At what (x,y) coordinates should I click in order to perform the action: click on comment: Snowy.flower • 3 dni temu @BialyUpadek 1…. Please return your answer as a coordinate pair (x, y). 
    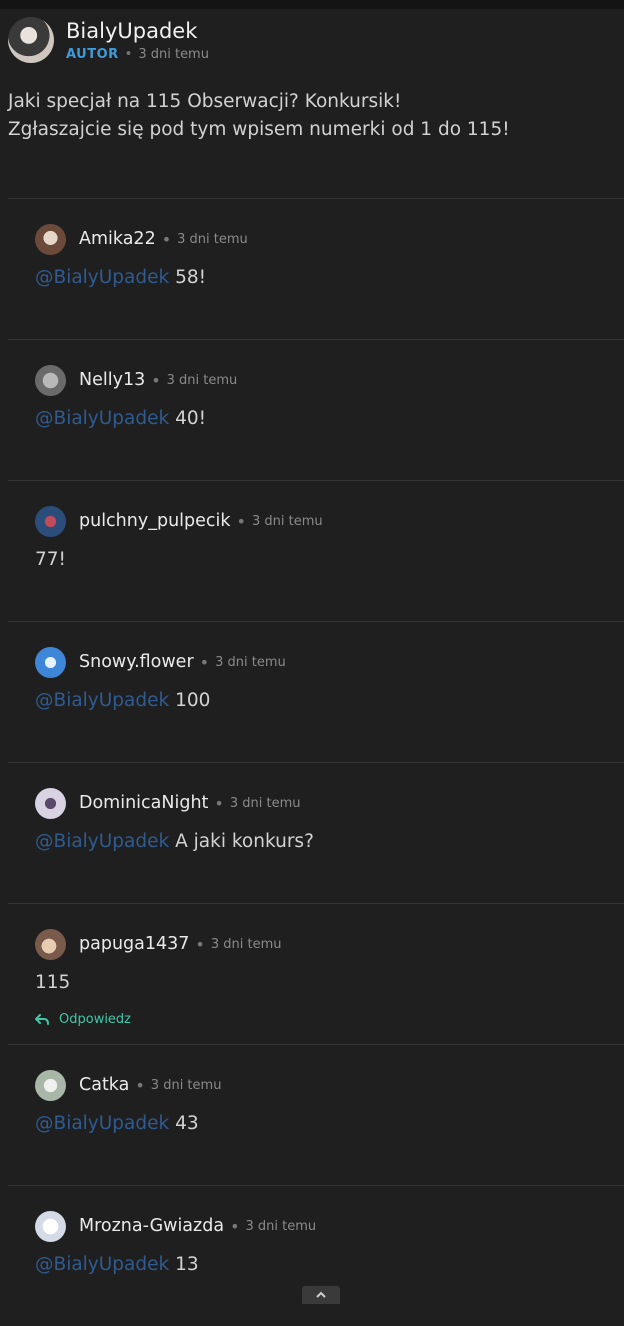
    Looking at the image, I should click on (316, 691).